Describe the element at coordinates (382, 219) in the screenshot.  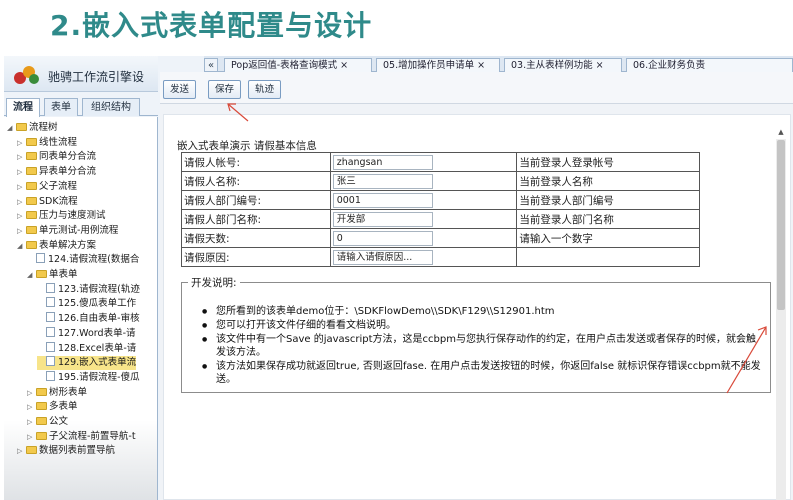
I see `dept-name-input: 开发部` at that location.